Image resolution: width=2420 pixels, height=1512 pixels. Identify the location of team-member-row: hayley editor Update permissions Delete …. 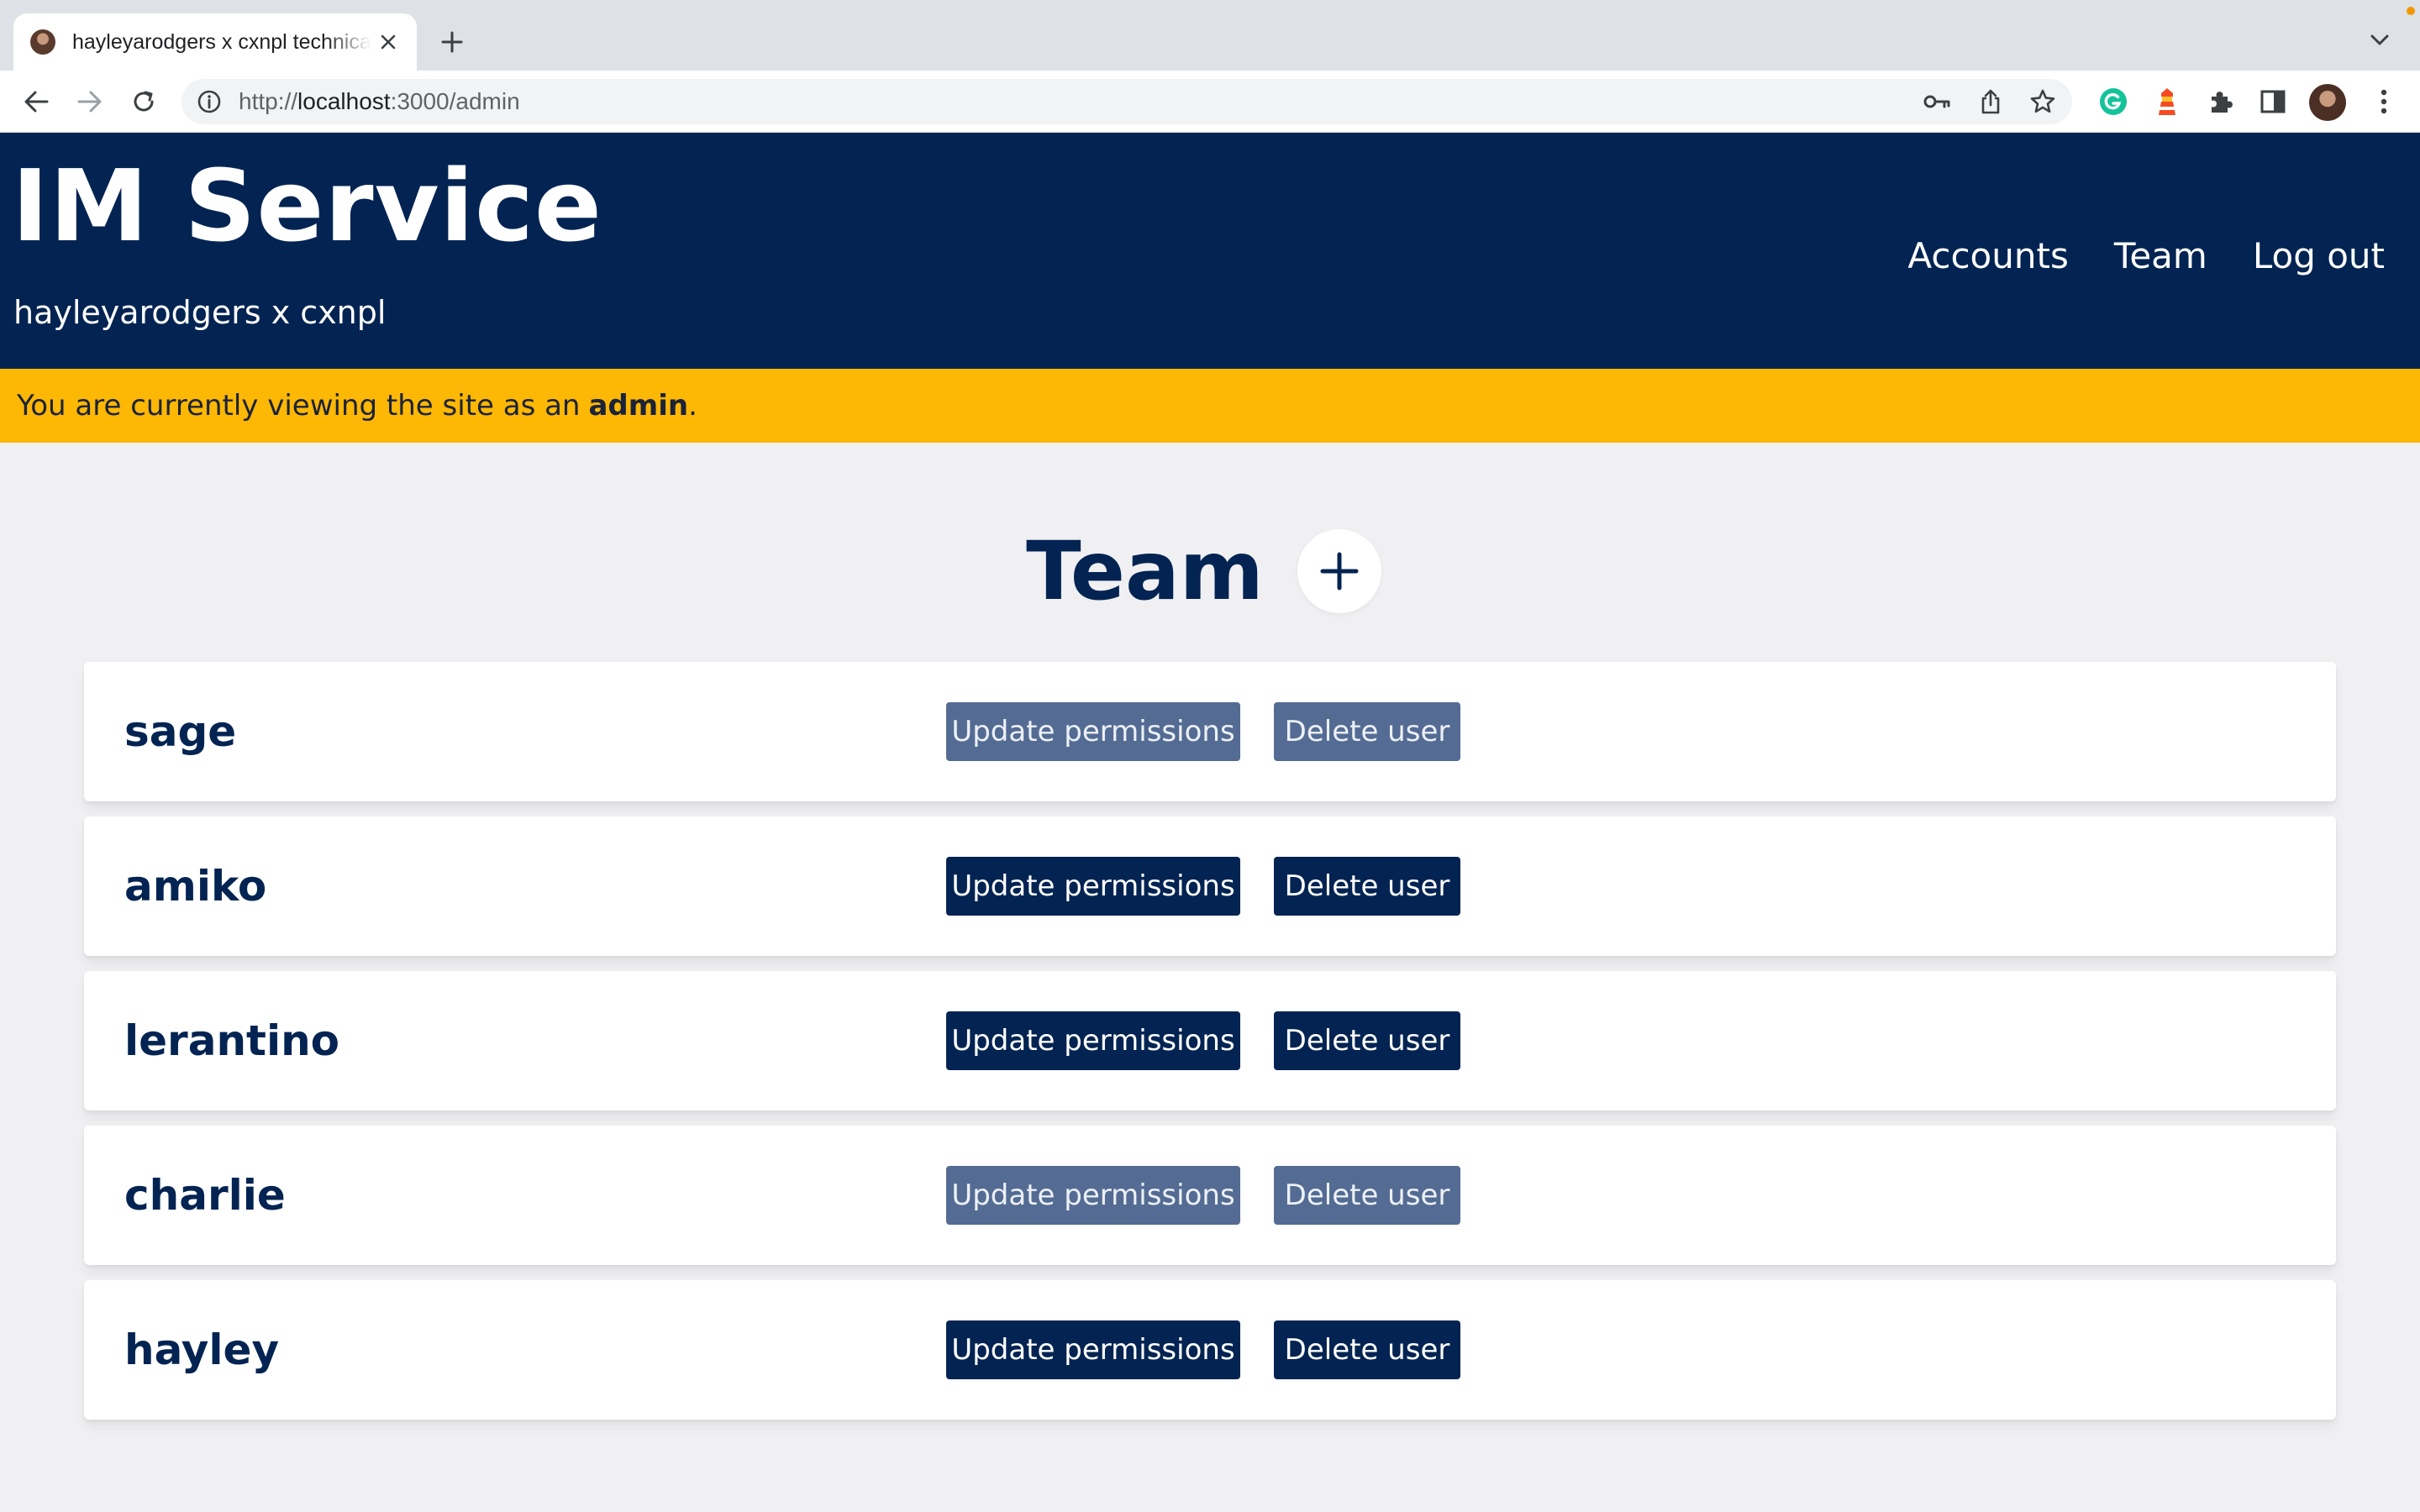
(1210, 1350).